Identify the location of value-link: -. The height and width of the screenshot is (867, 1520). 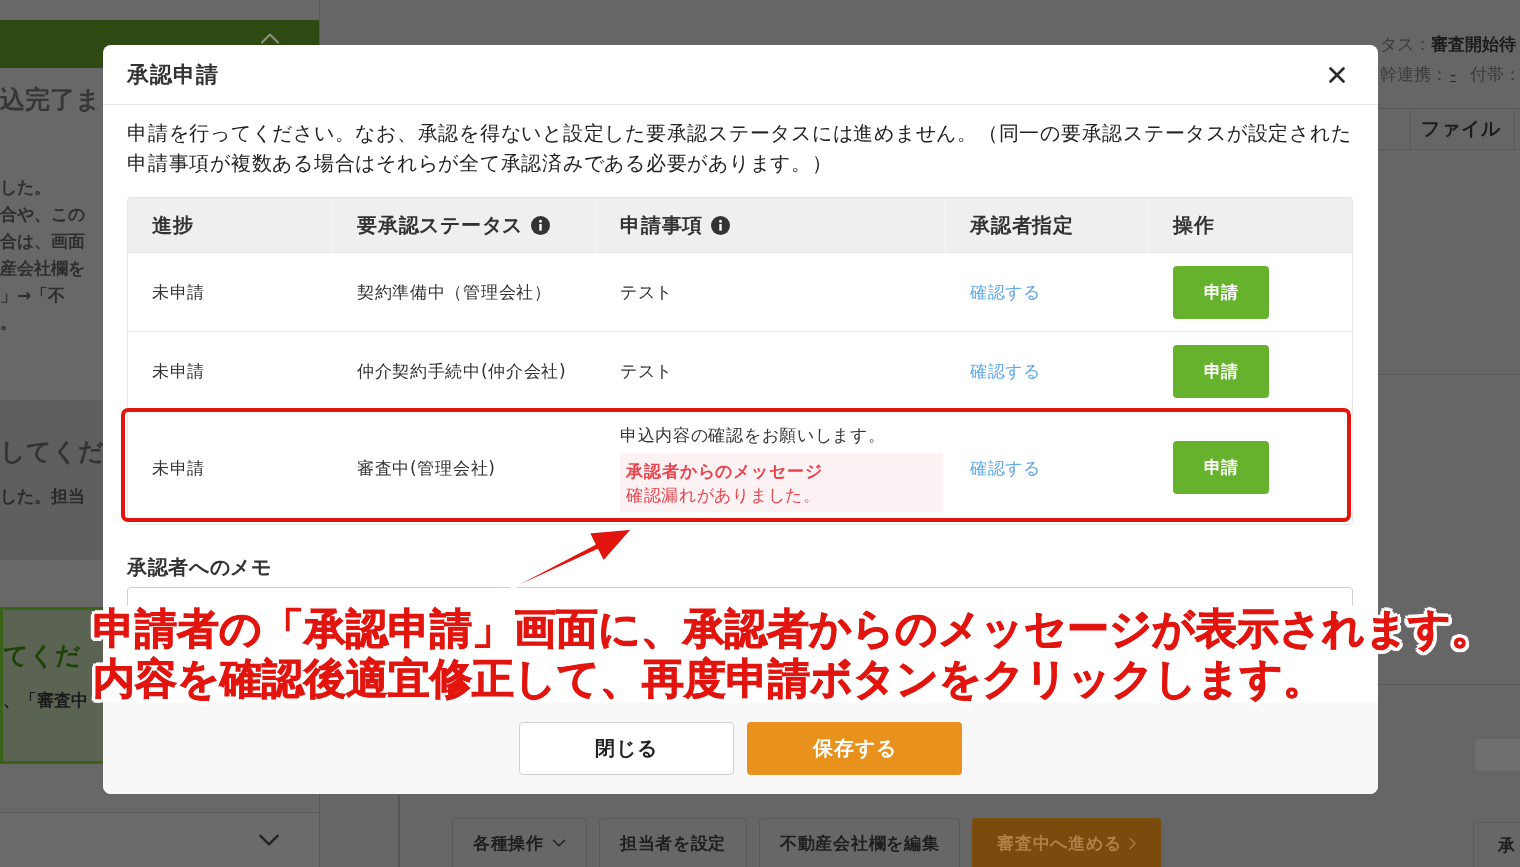
(1453, 74).